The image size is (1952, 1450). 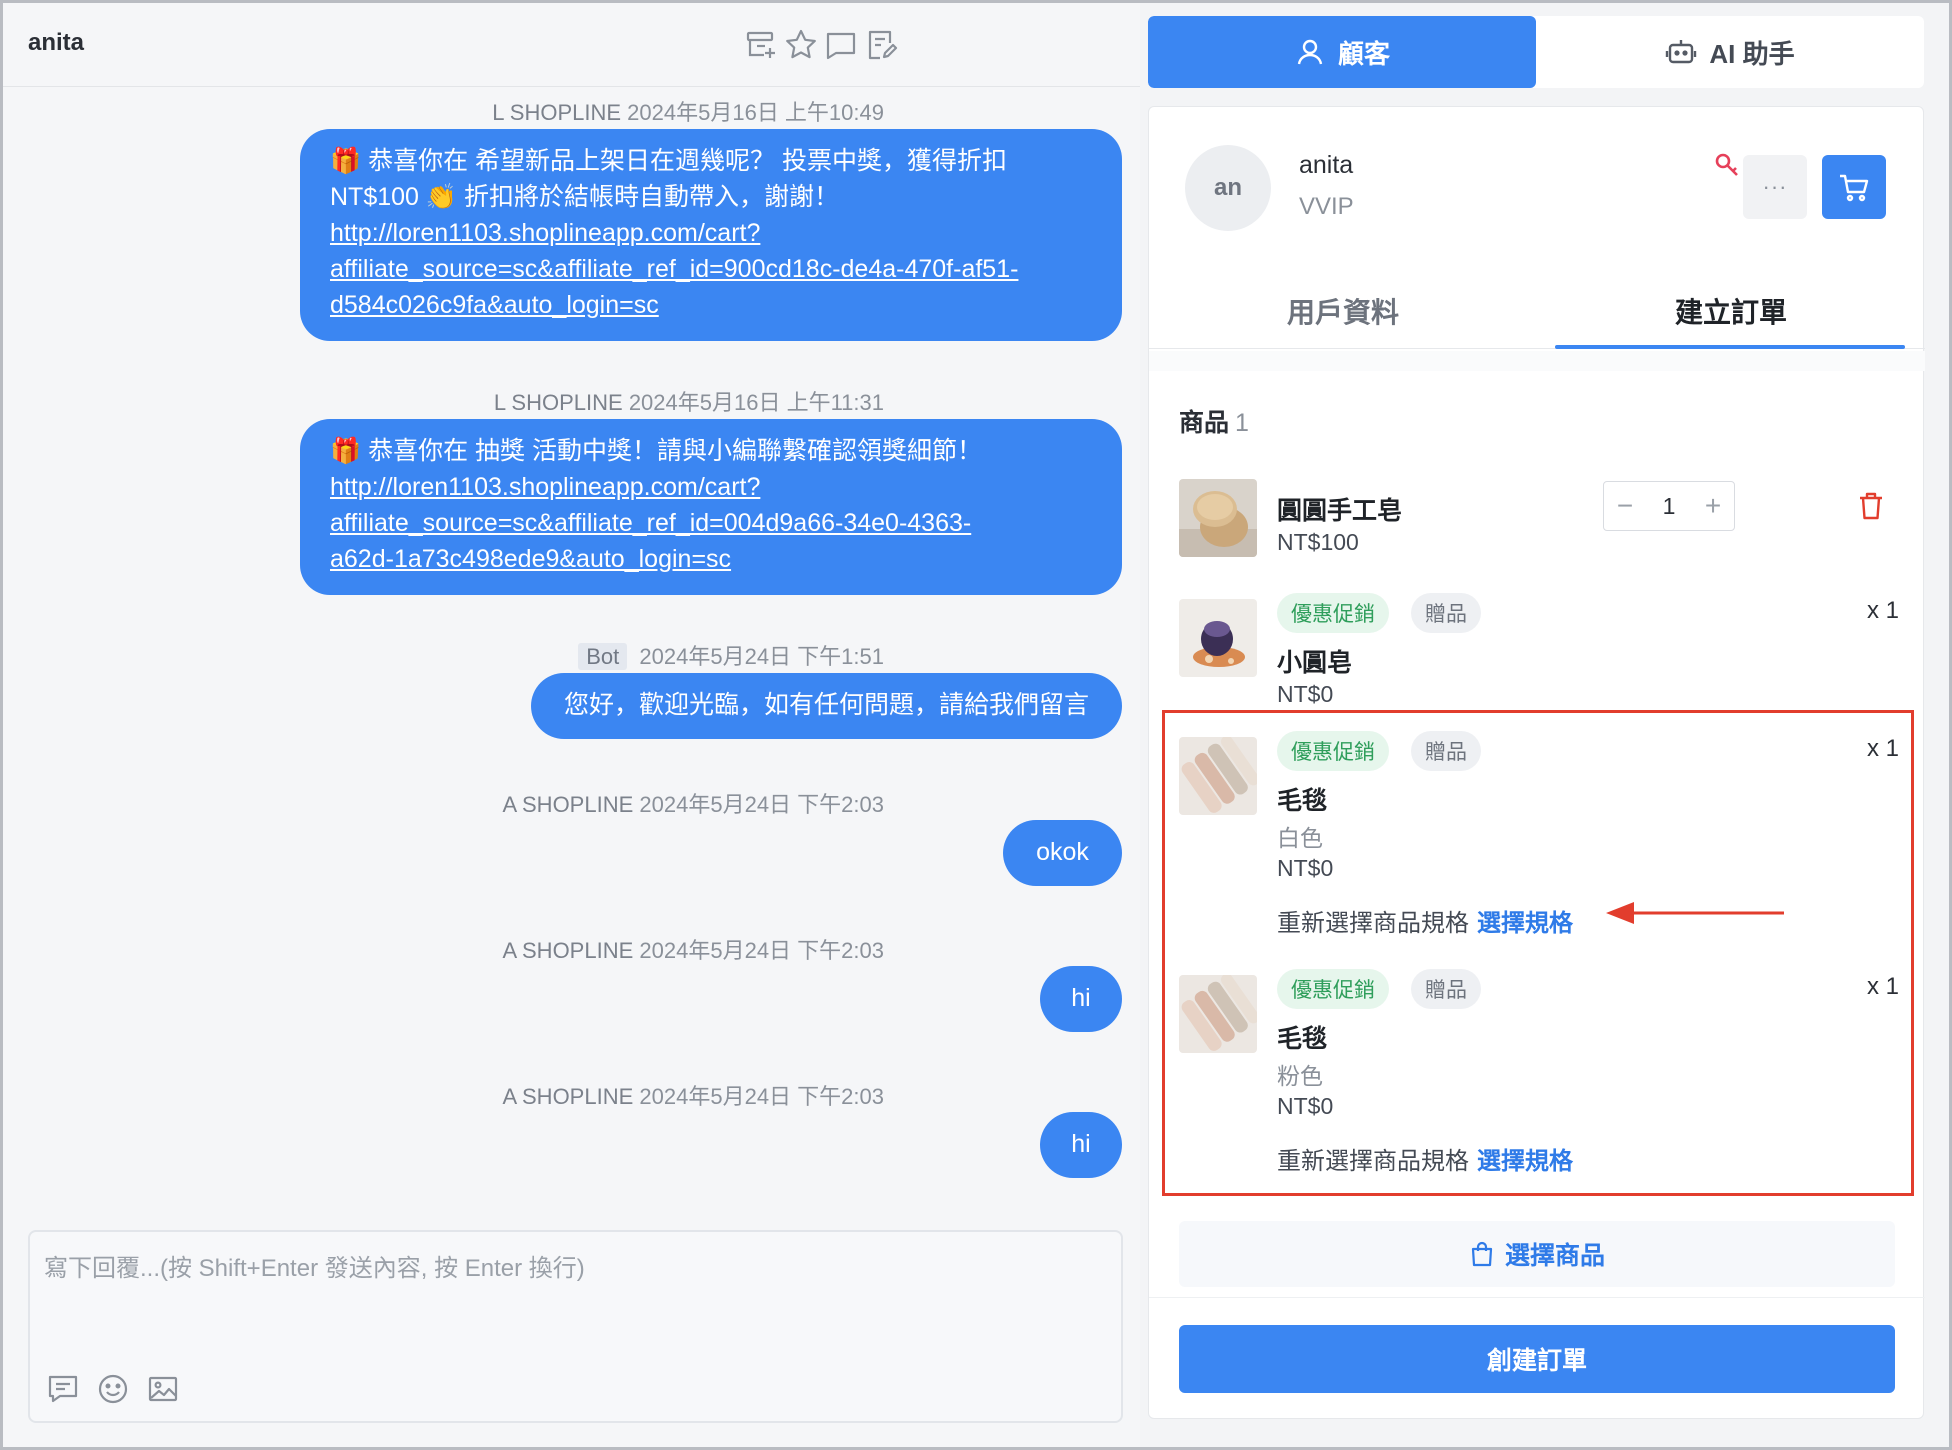 What do you see at coordinates (668, 161) in the screenshot?
I see `message-text: 🎁 恭喜你在 希望新品上架日在週幾呢？ 投票中獎，獲得折扣` at bounding box center [668, 161].